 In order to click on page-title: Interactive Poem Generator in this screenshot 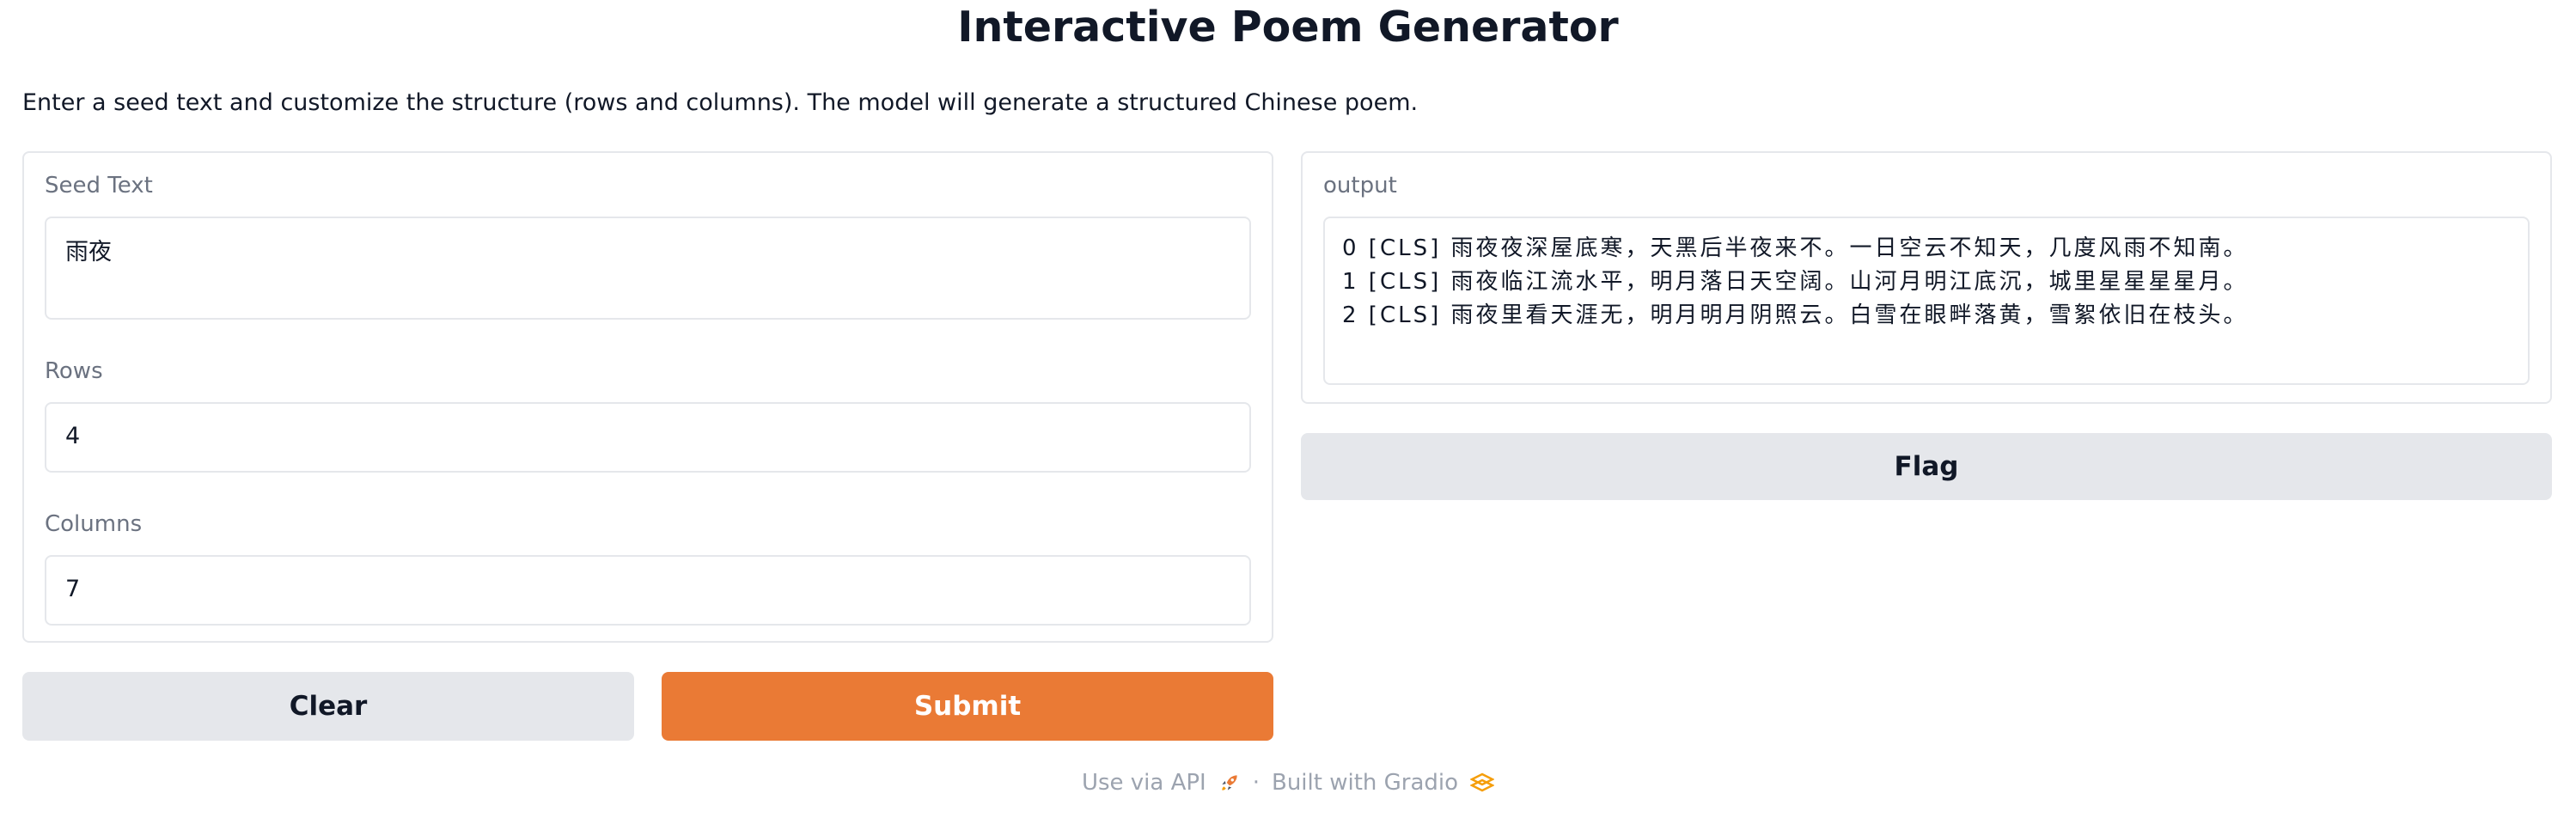, I will do `click(1288, 27)`.